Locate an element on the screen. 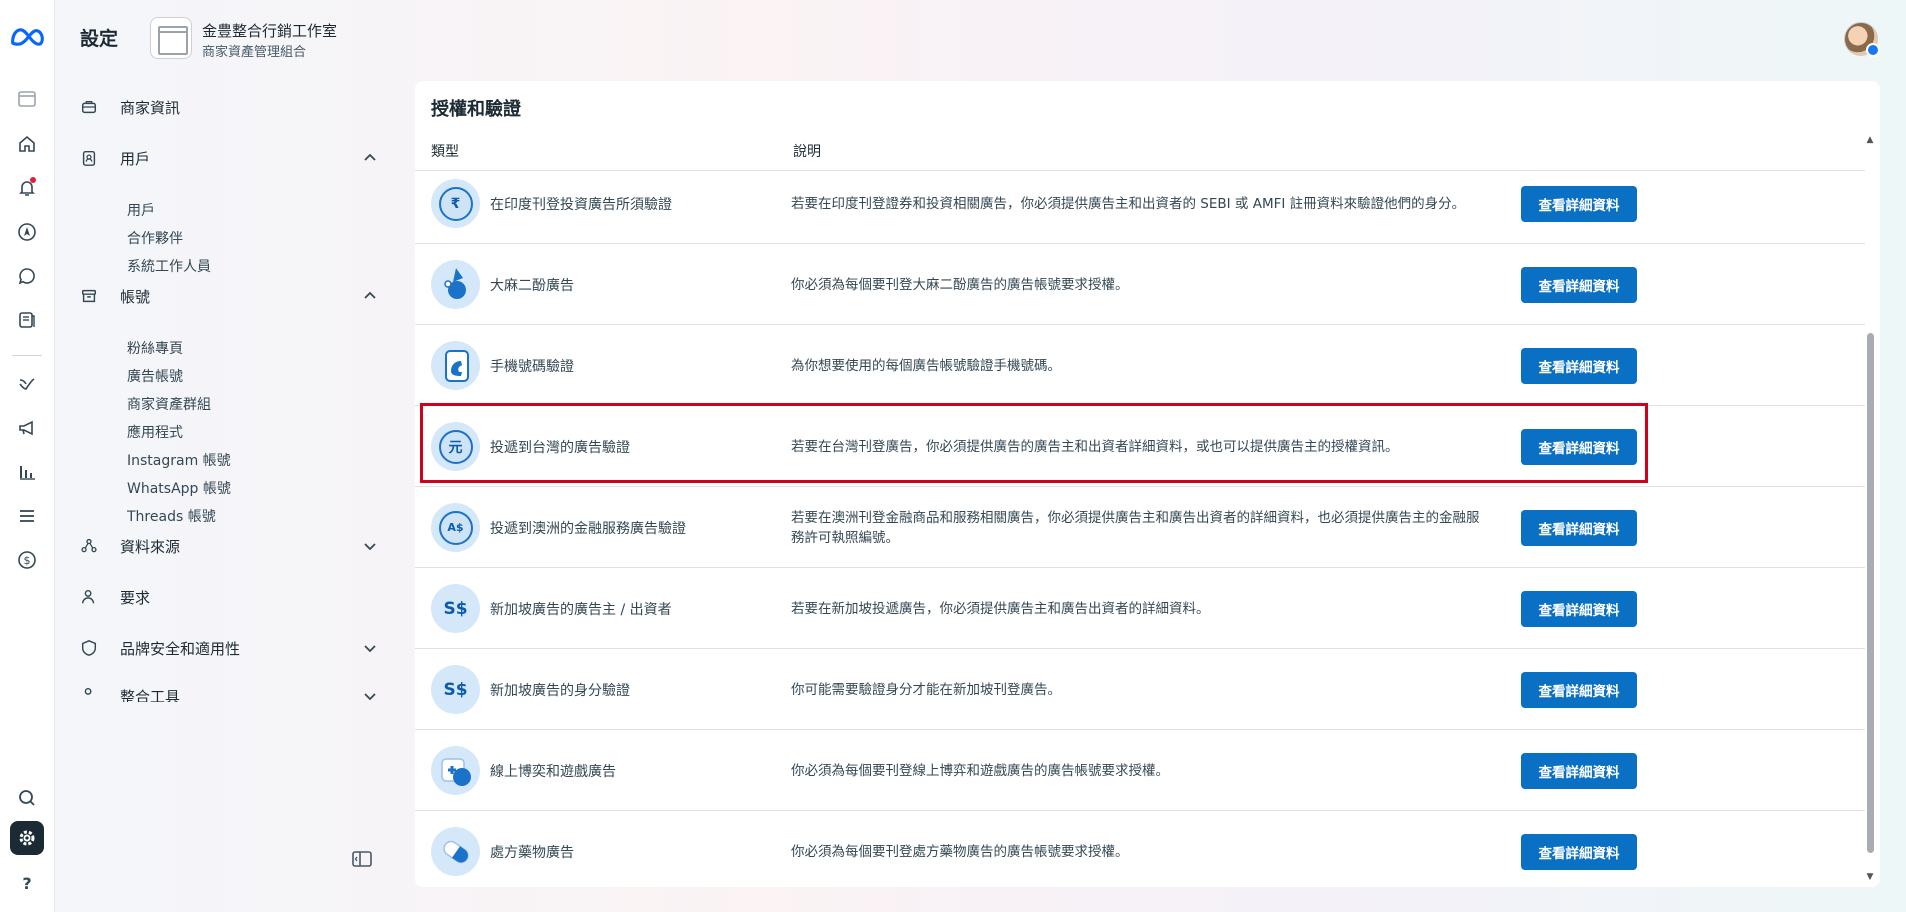  collapse-sidebar-icon is located at coordinates (362, 859).